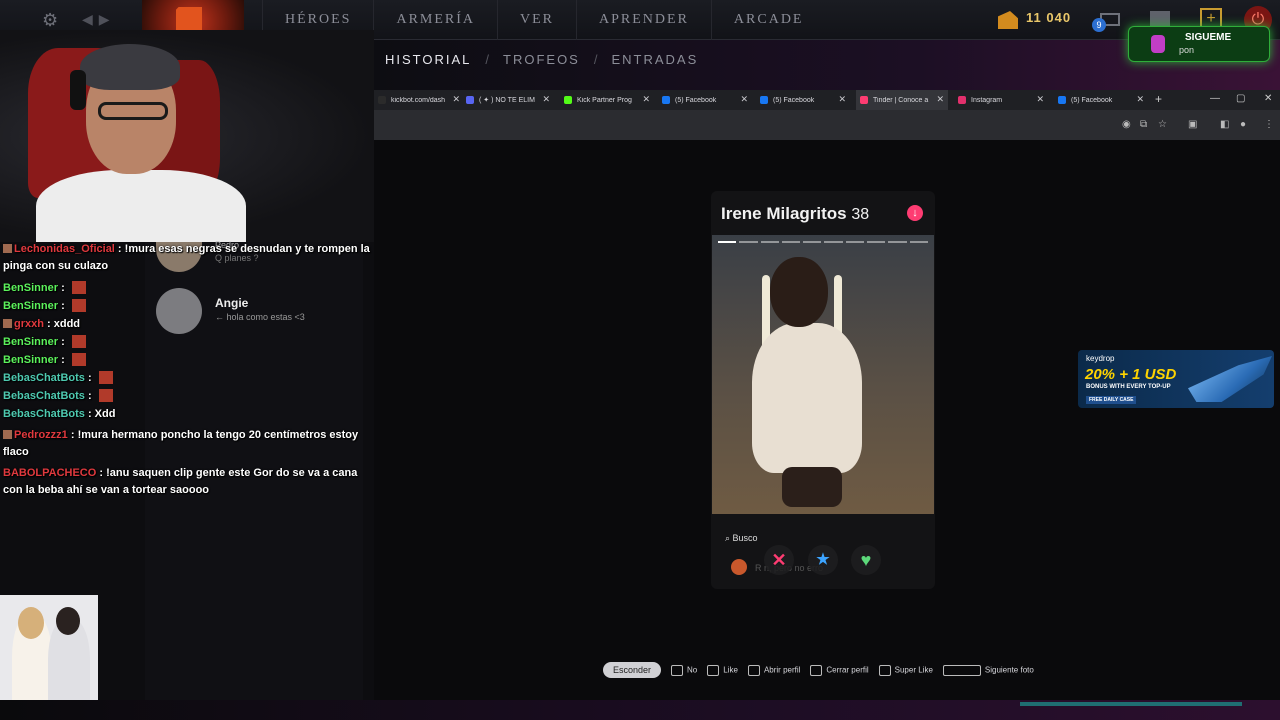 Image resolution: width=1280 pixels, height=720 pixels. Describe the element at coordinates (866, 560) in the screenshot. I see `like-button: ♥` at that location.